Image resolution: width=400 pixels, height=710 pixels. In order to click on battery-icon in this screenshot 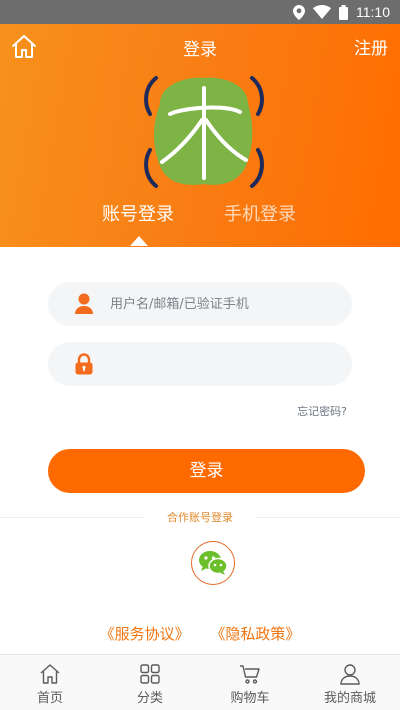, I will do `click(343, 12)`.